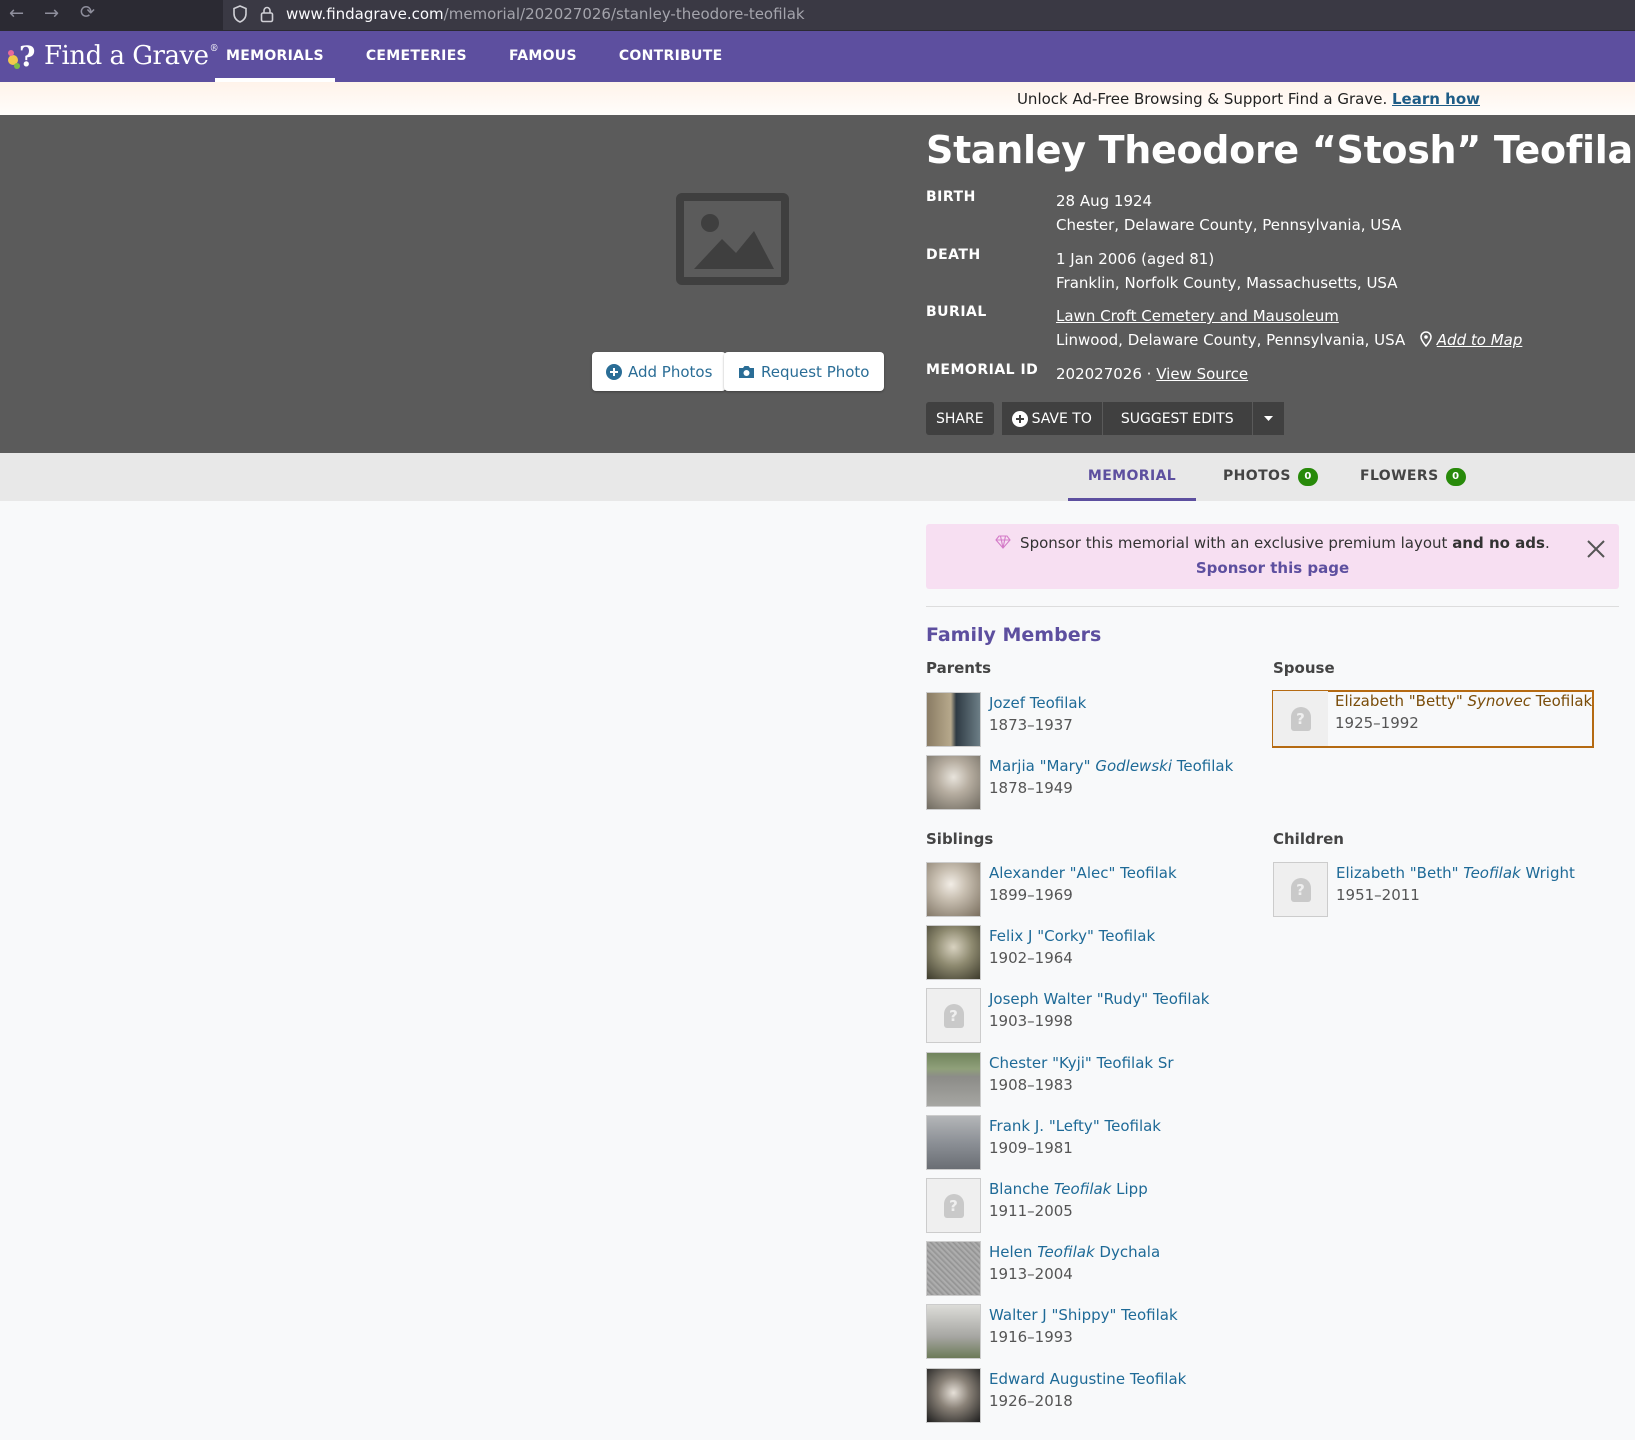 The image size is (1635, 1440). What do you see at coordinates (1031, 725) in the screenshot?
I see `person-dates: 1873–1937` at bounding box center [1031, 725].